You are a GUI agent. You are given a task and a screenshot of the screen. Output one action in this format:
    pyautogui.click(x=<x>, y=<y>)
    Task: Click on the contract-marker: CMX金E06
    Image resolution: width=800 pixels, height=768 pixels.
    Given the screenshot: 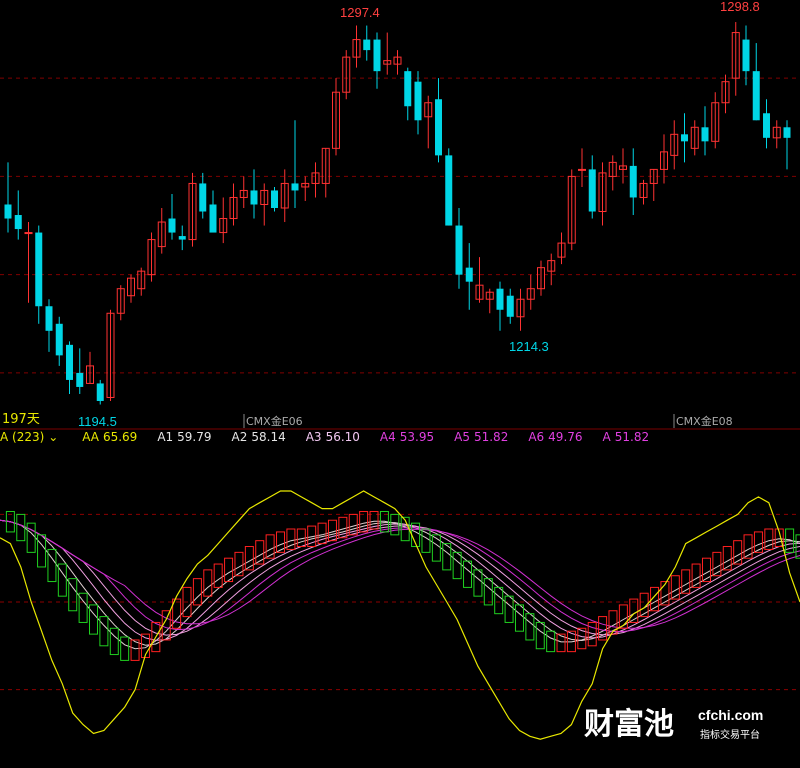 What is the action you would take?
    pyautogui.click(x=274, y=421)
    